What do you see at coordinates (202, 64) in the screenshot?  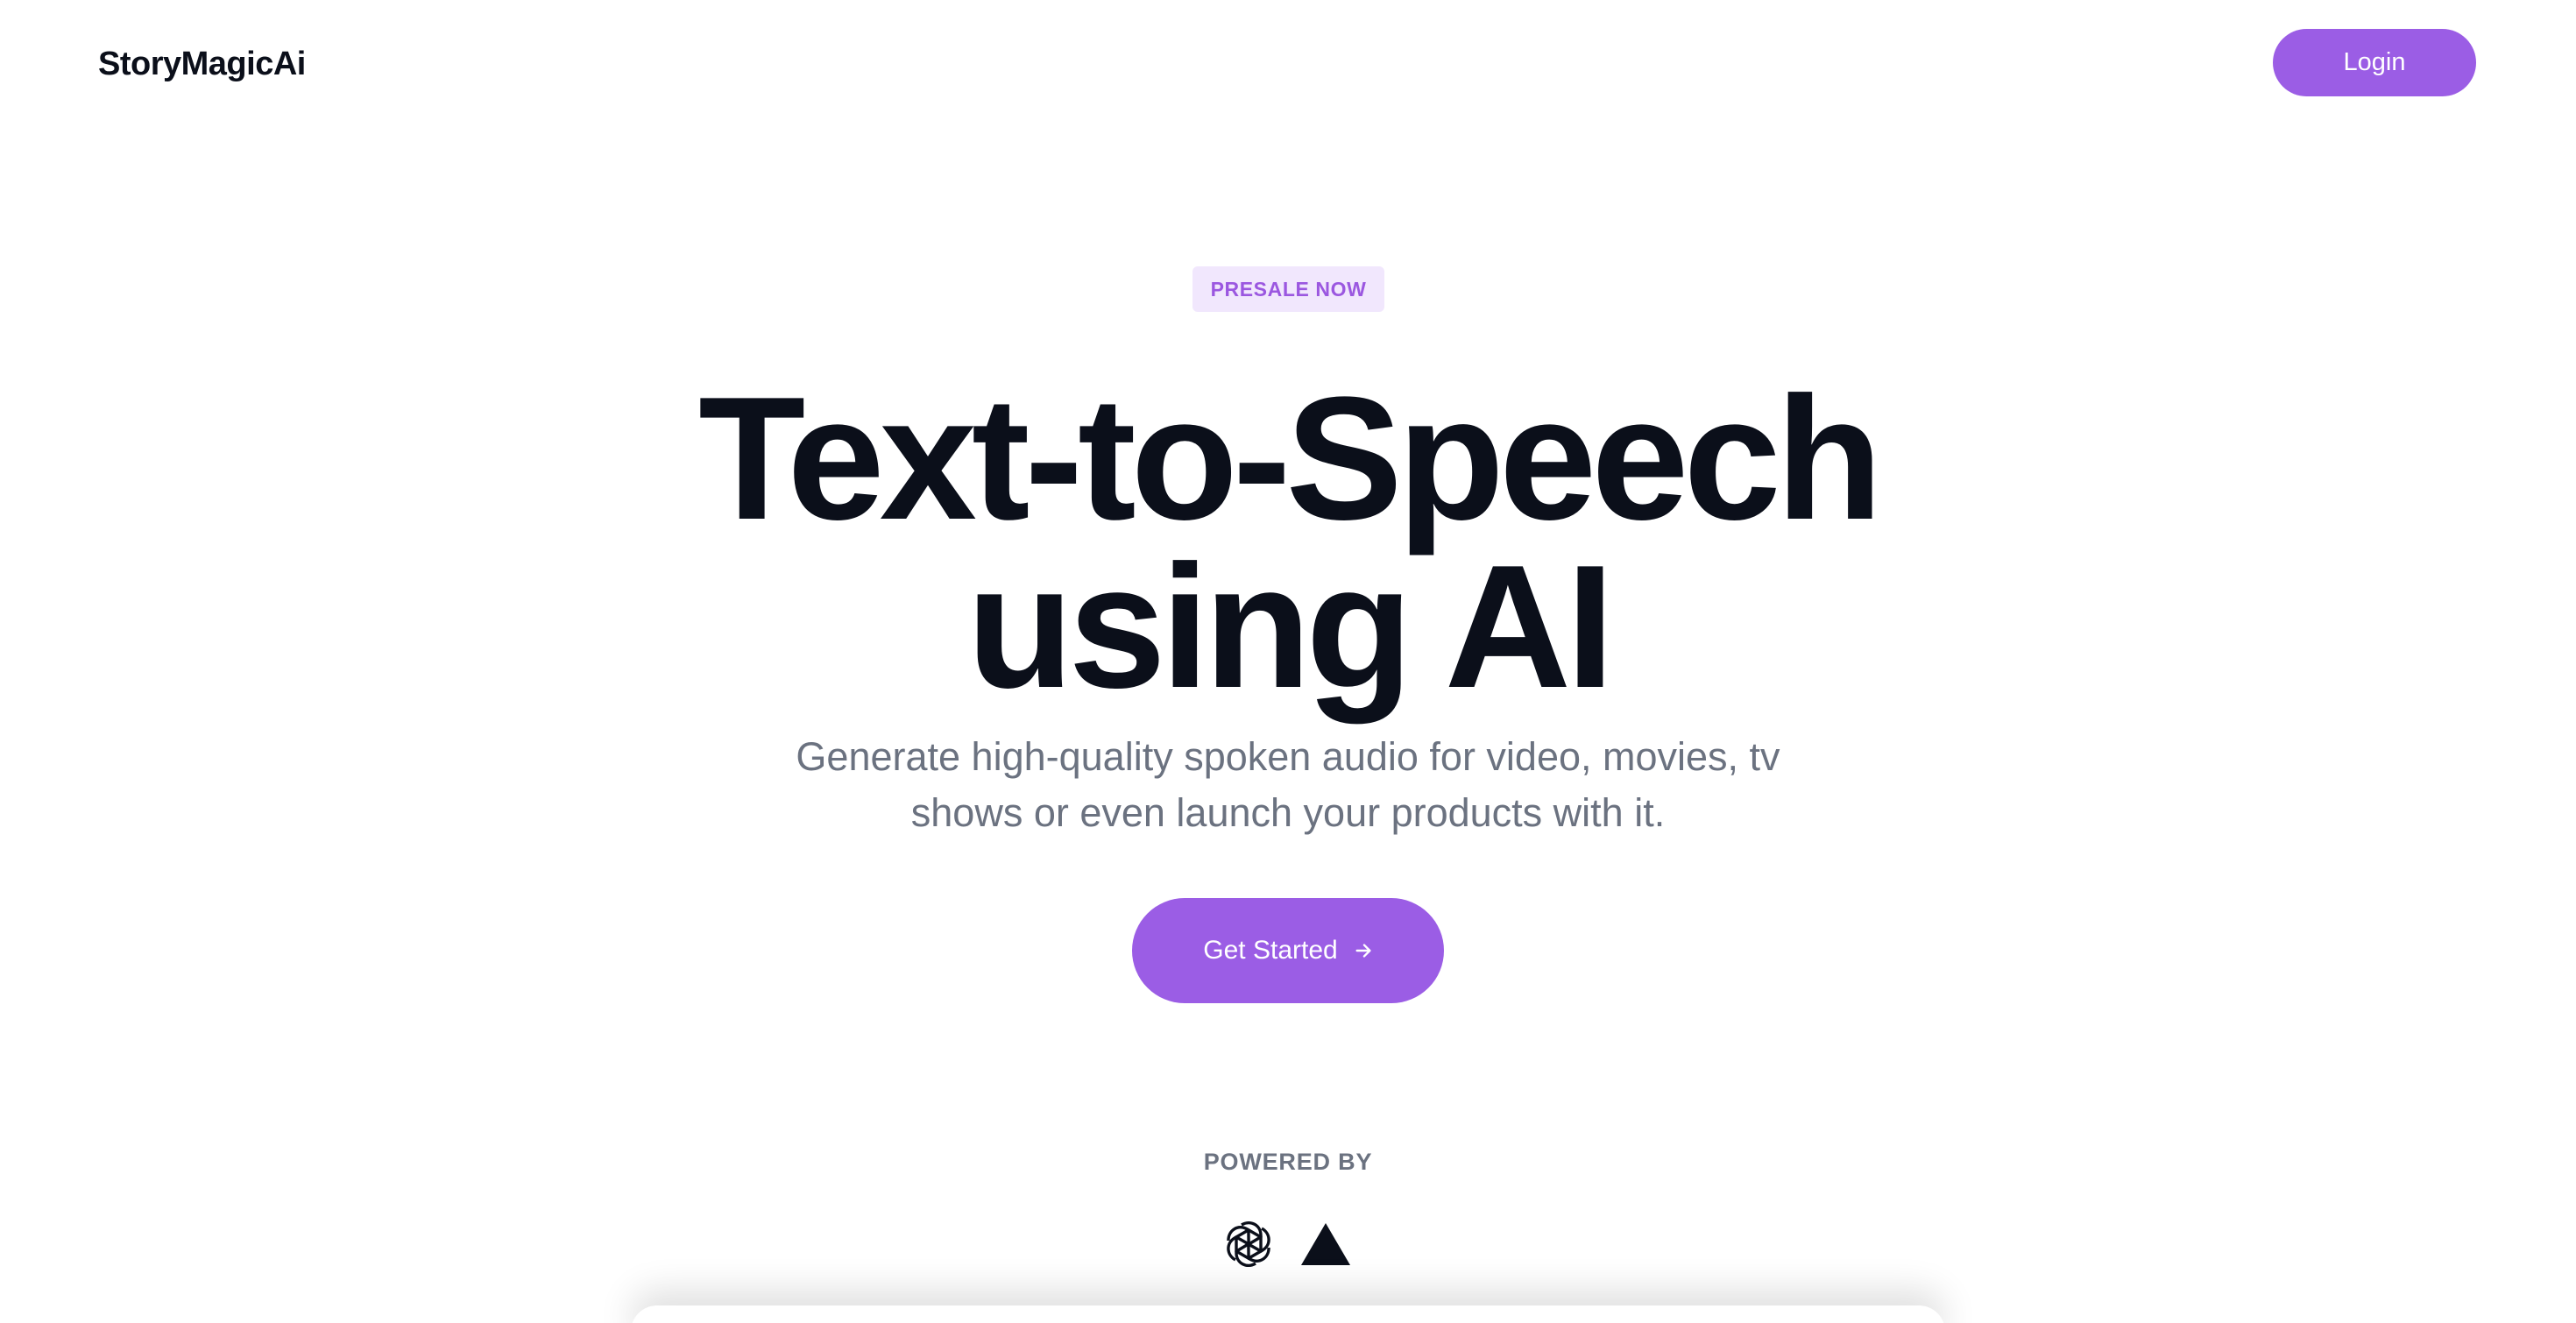 I see `brand-logo-text: StoryMagicAi` at bounding box center [202, 64].